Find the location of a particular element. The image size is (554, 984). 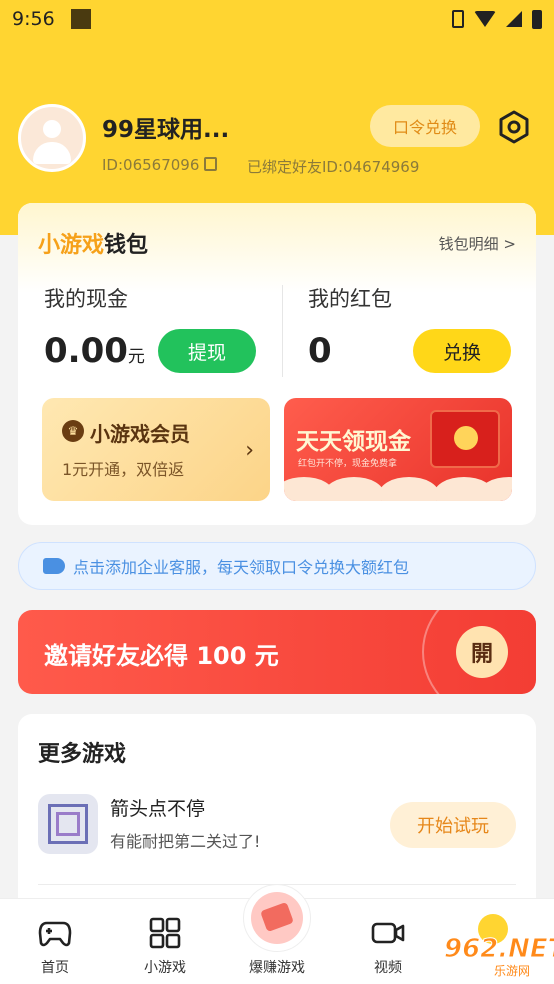

site-watermark: 962.NET 乐游网 is located at coordinates (487, 946).